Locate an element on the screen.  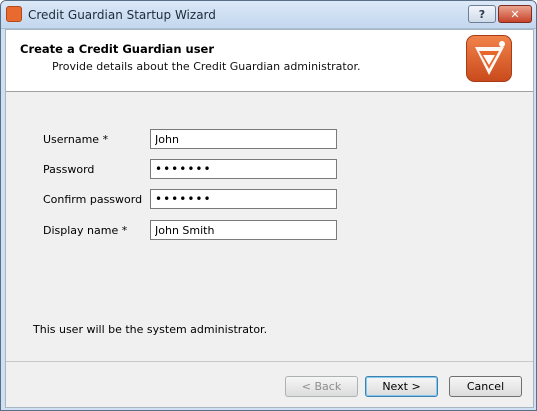
credit-guardian-app-icon is located at coordinates (14, 14).